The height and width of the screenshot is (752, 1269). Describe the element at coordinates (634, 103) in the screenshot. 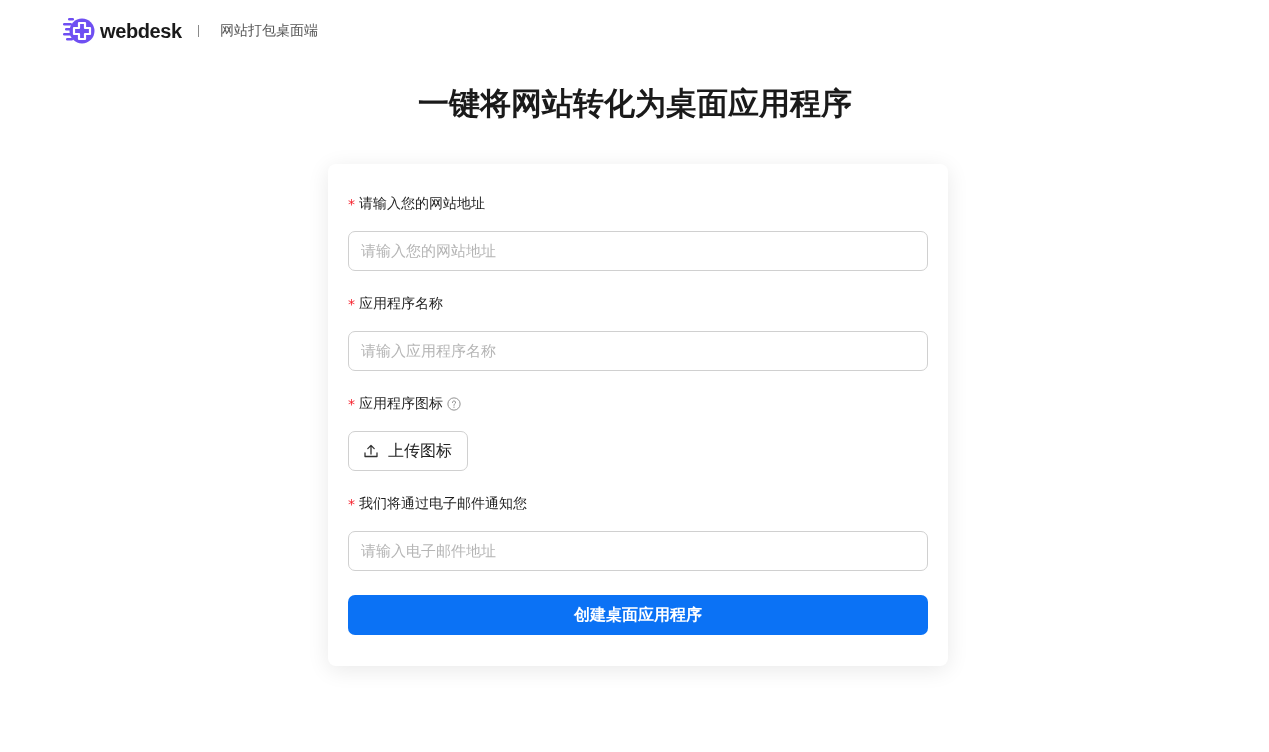

I see `page-title: 一键将网站转化为桌面应用程序` at that location.